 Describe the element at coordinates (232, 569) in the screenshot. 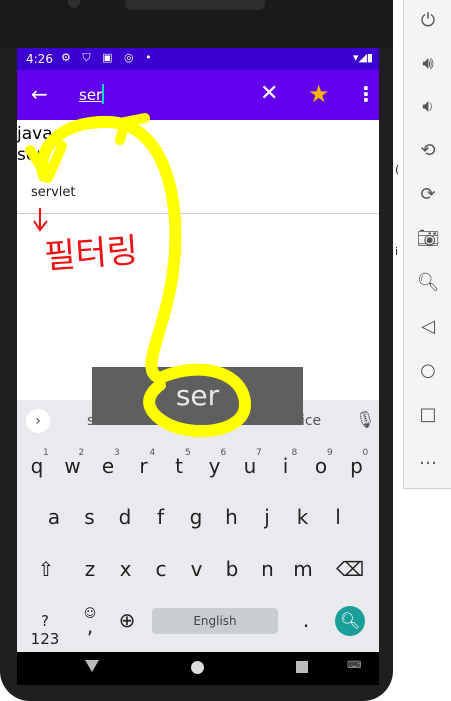

I see `key-b: b` at that location.